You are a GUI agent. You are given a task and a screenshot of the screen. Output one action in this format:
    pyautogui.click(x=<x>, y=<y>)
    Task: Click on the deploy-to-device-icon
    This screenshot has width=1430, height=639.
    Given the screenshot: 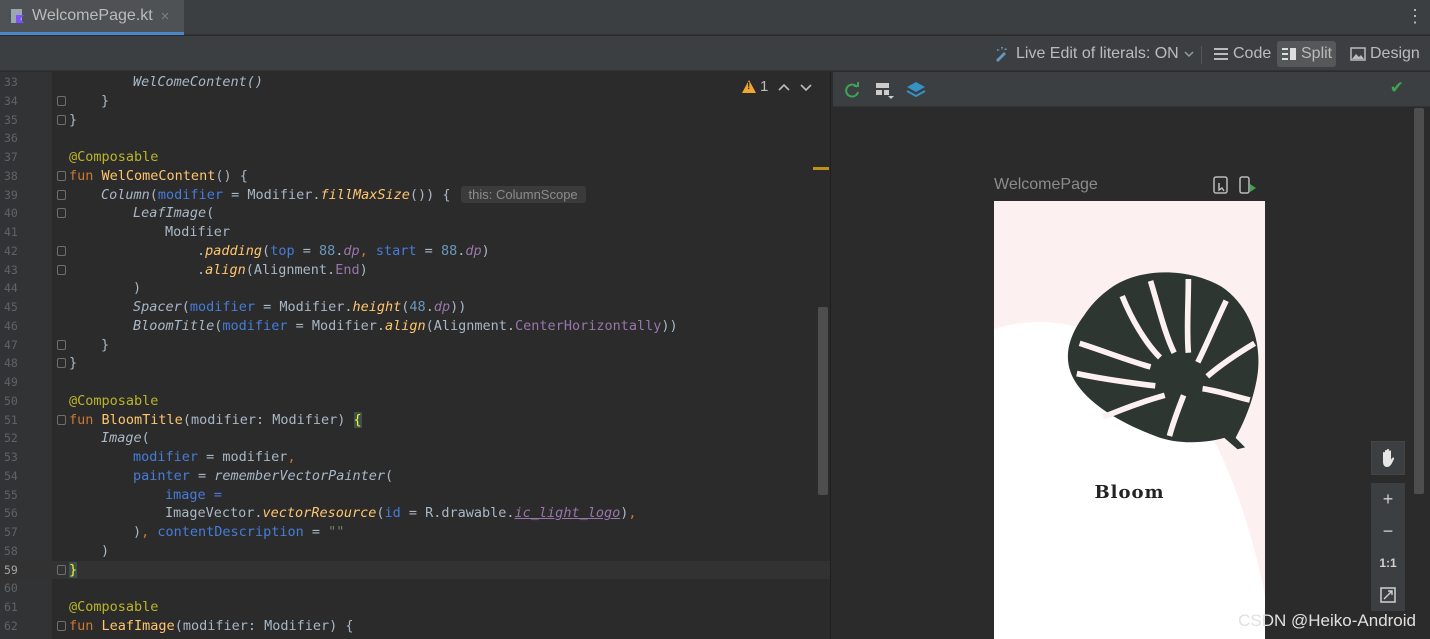 What is the action you would take?
    pyautogui.click(x=1248, y=185)
    